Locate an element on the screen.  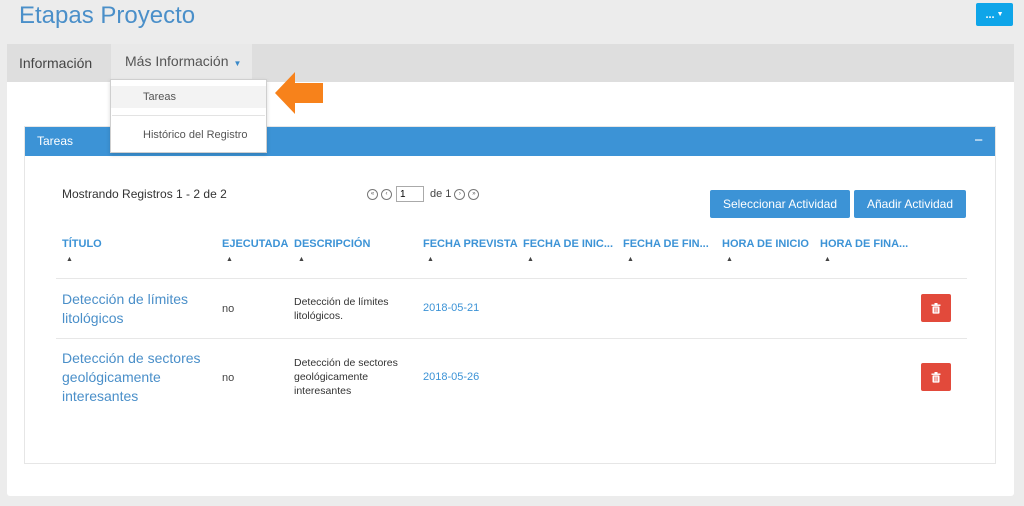
row-2-executed: no is located at coordinates (228, 378).